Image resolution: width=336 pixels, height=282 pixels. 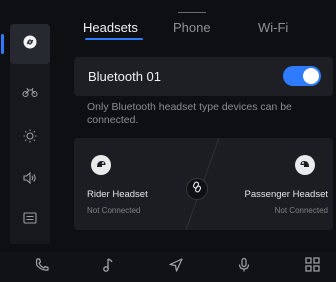 What do you see at coordinates (273, 27) in the screenshot?
I see `tab-wifi: Wi-Fi` at bounding box center [273, 27].